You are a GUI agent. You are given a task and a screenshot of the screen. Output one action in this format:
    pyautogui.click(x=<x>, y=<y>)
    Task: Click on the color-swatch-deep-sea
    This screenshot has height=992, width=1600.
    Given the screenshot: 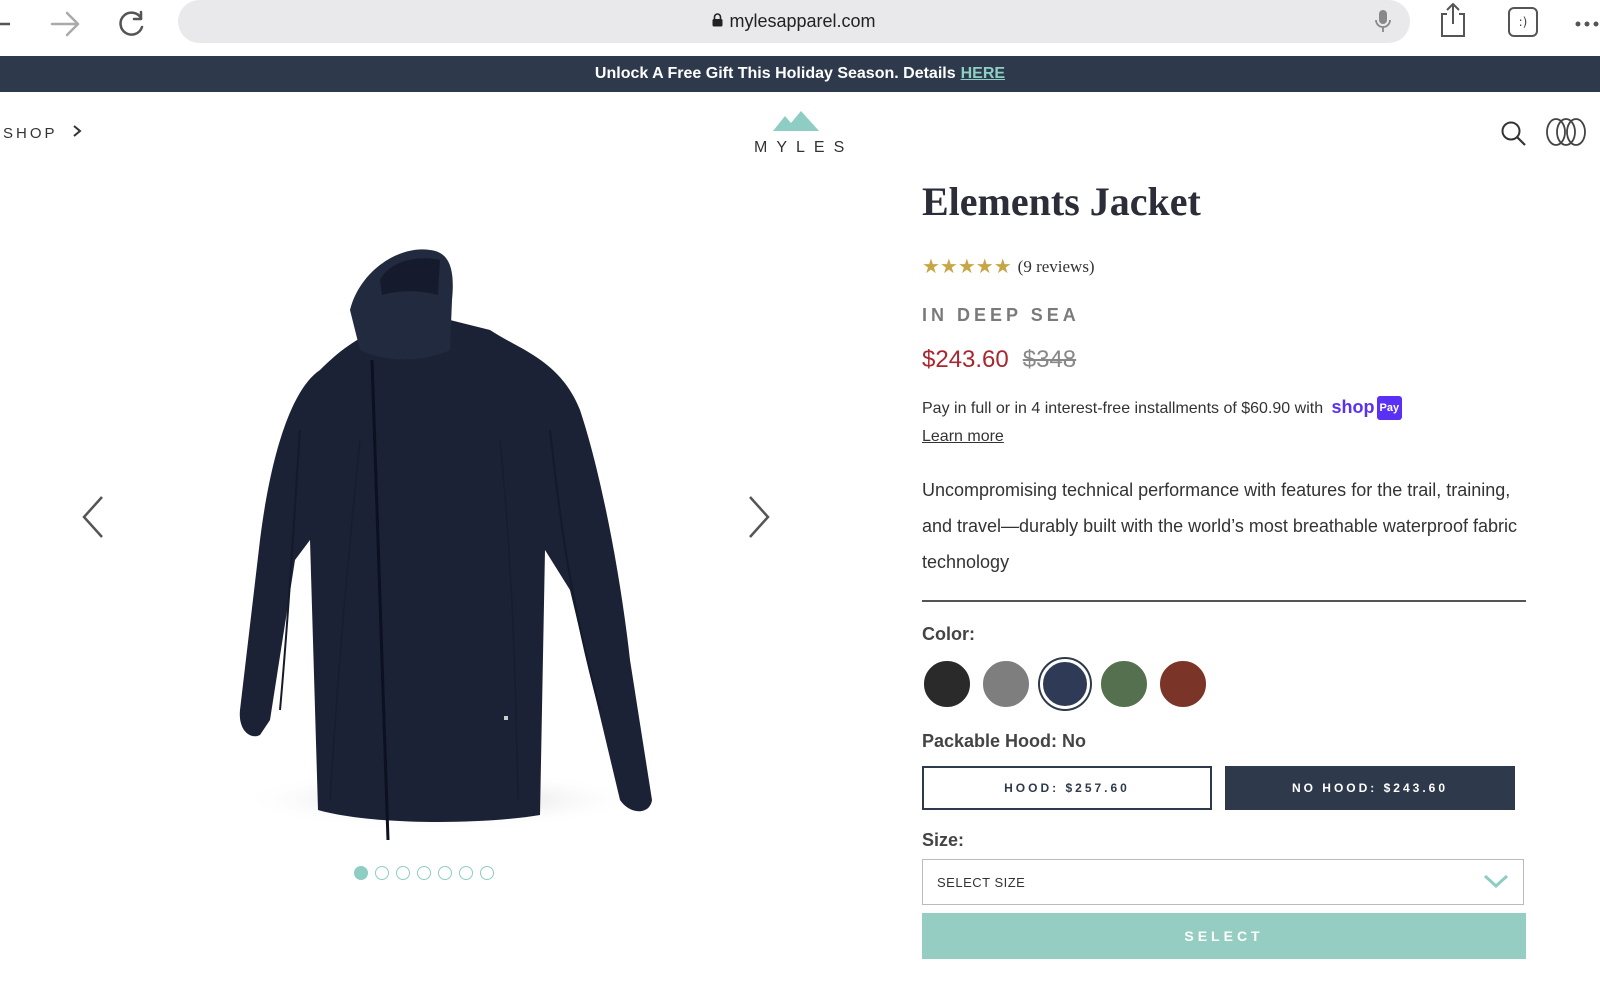 What is the action you would take?
    pyautogui.click(x=1065, y=684)
    